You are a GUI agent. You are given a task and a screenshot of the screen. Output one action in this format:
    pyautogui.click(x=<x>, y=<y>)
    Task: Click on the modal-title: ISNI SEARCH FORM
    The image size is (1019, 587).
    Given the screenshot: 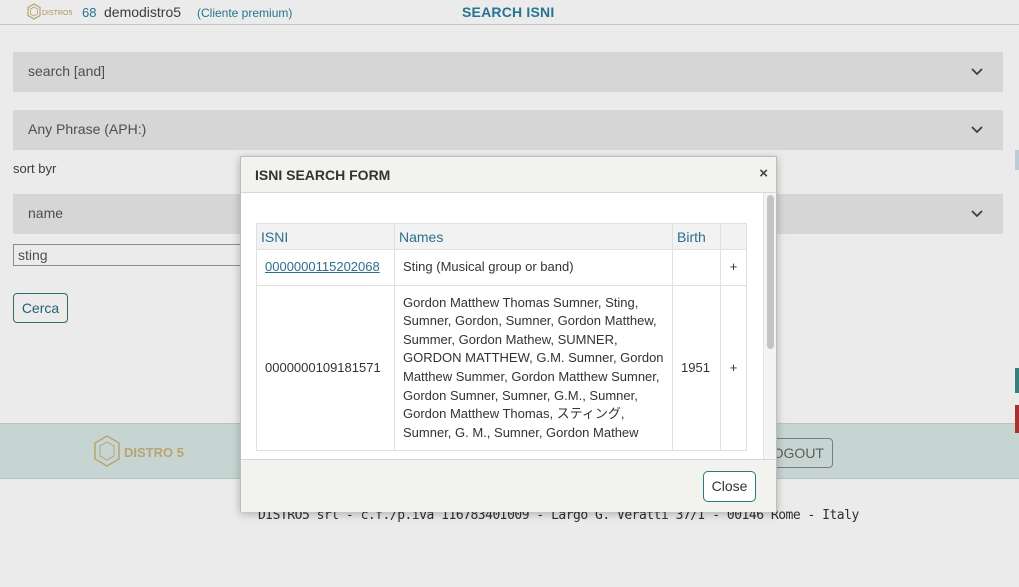 What is the action you would take?
    pyautogui.click(x=323, y=175)
    